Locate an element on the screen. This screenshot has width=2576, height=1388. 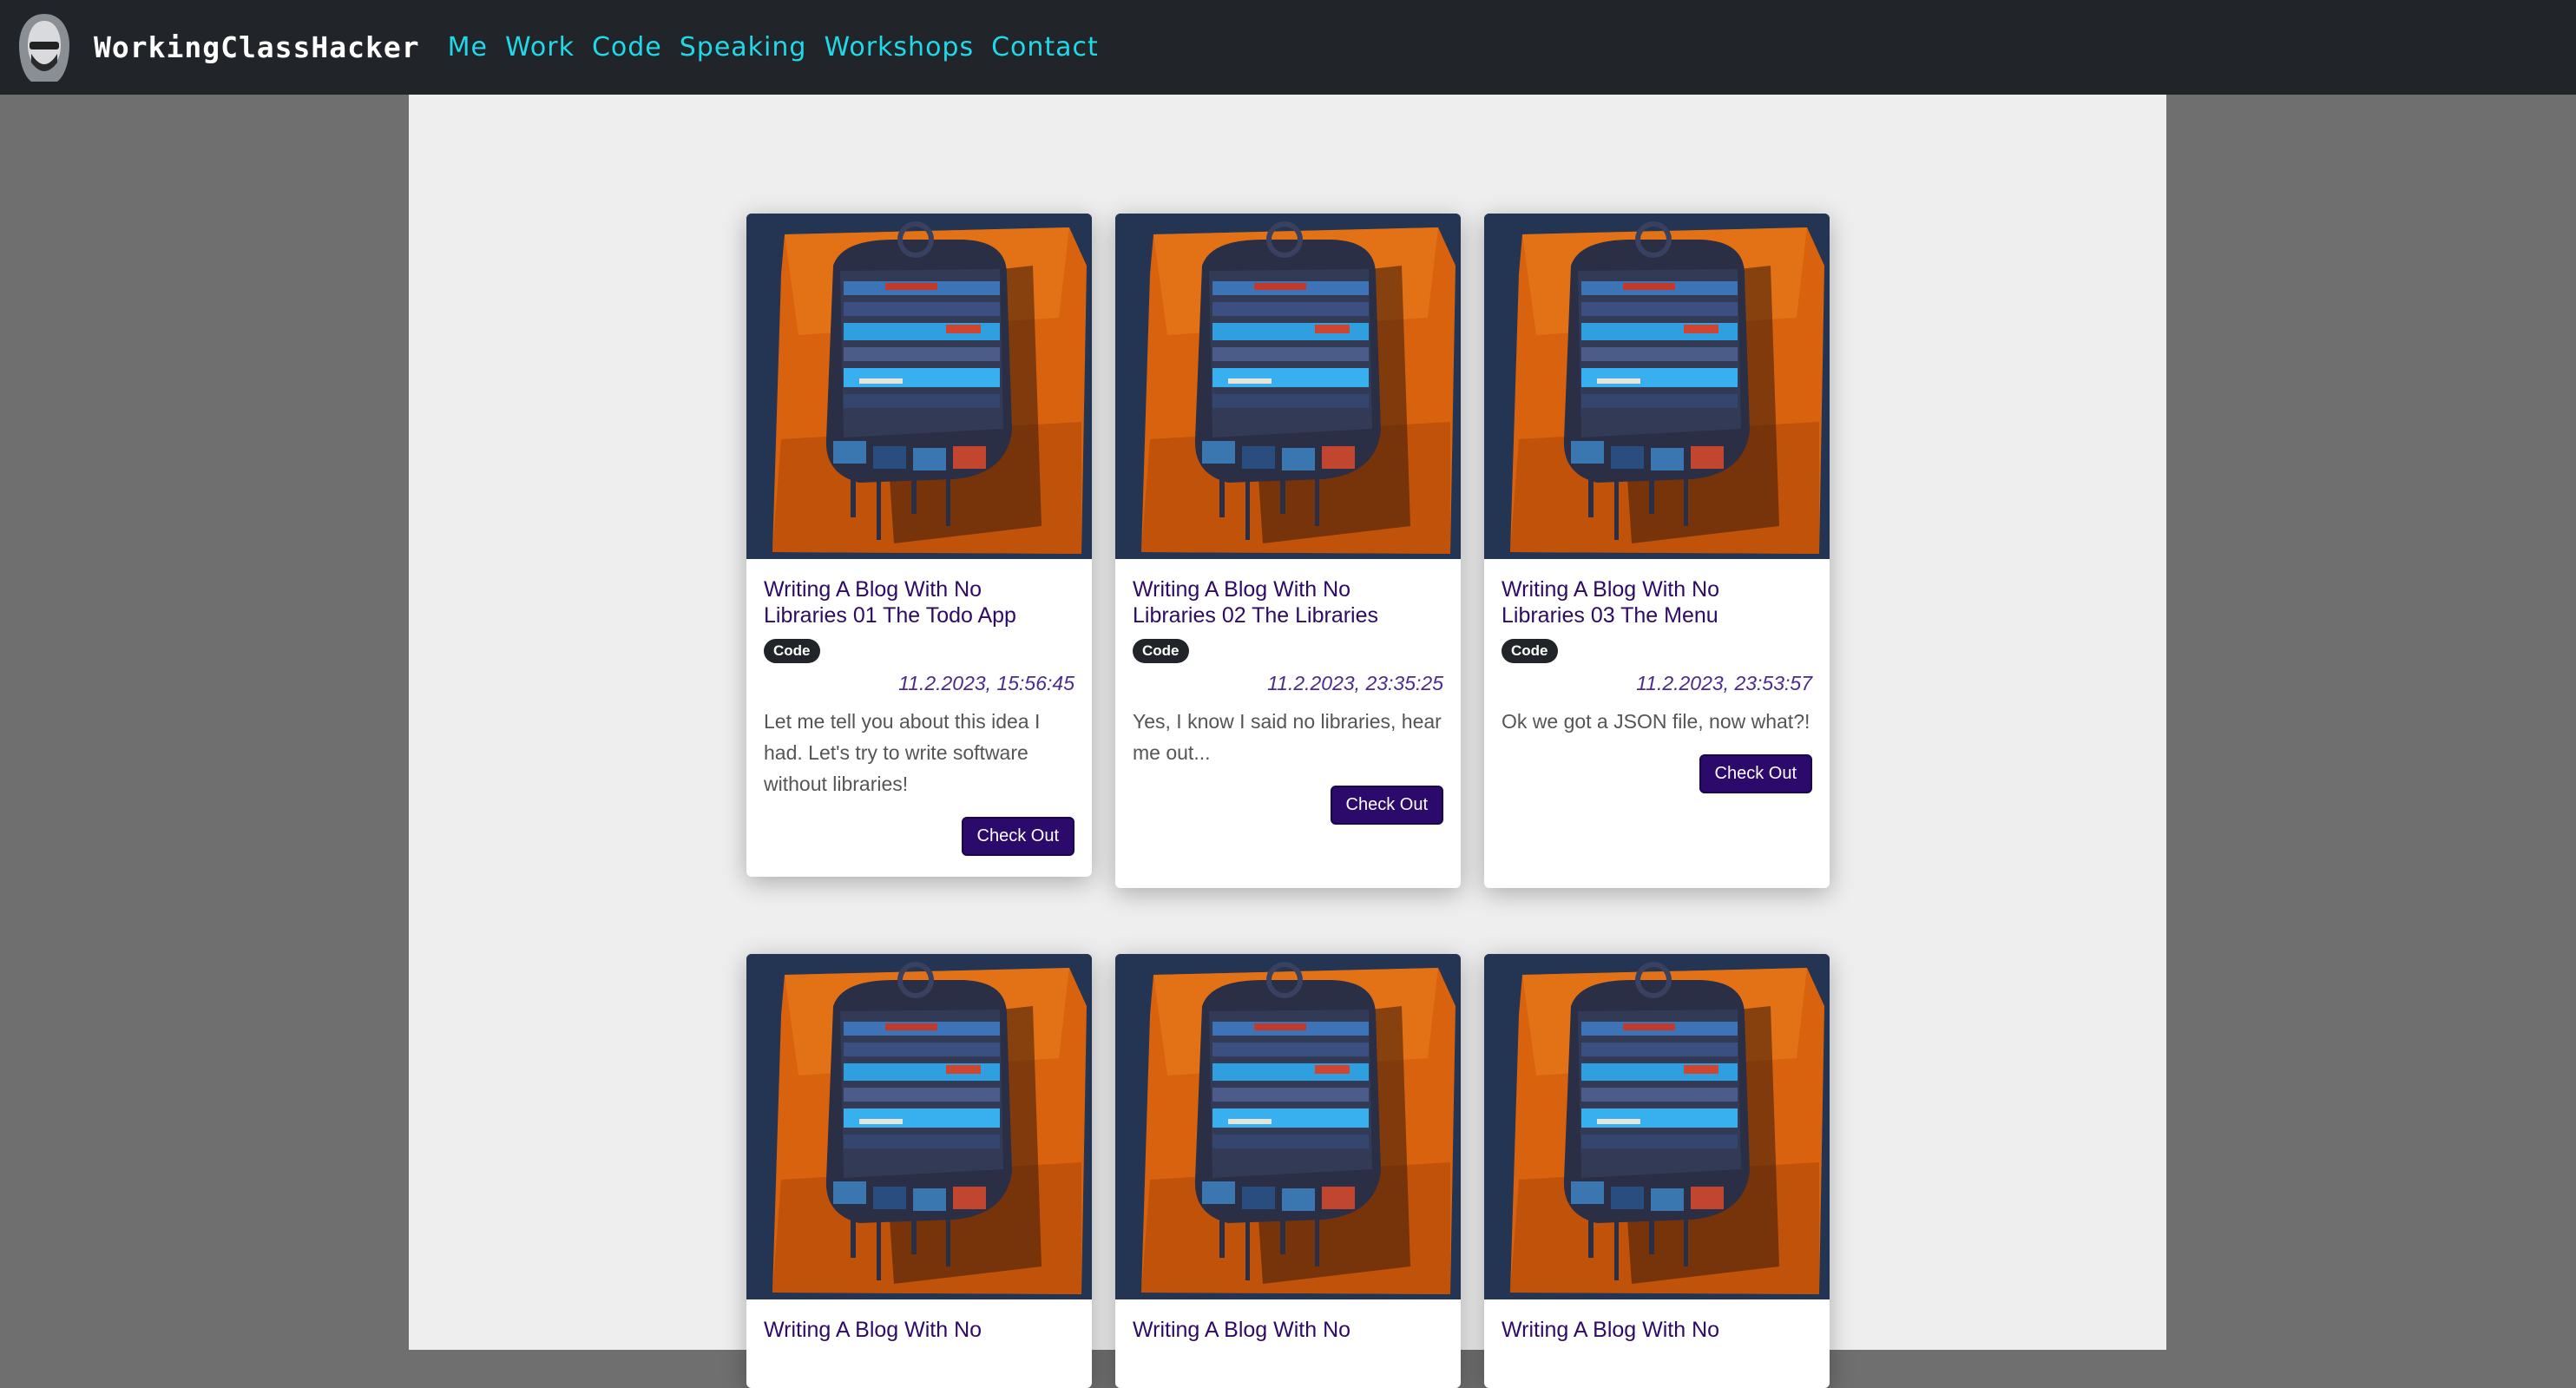
nav-link-workshops: Workshops is located at coordinates (899, 47).